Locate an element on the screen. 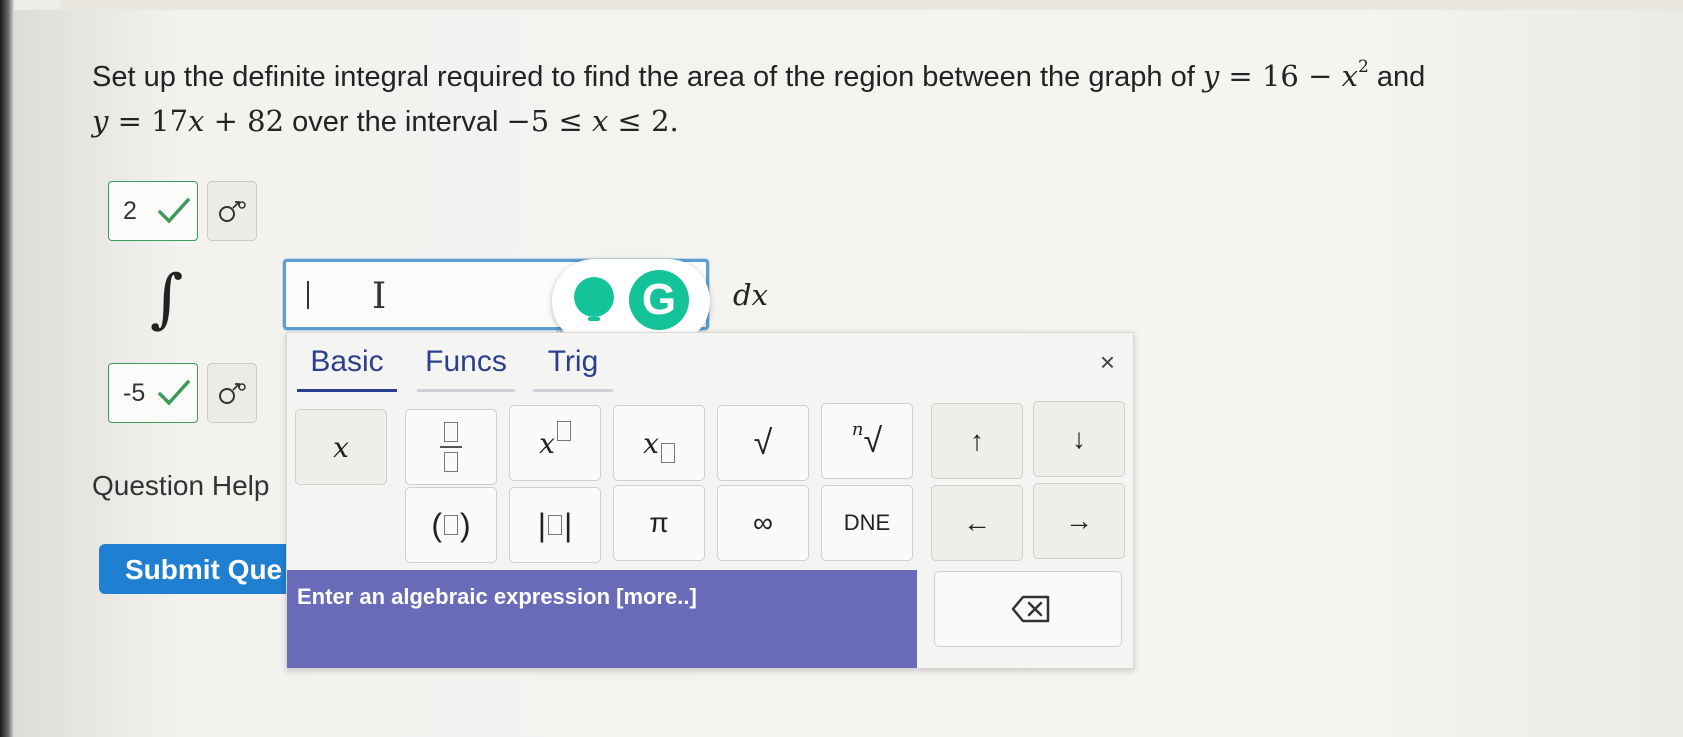  text-caret is located at coordinates (308, 295).